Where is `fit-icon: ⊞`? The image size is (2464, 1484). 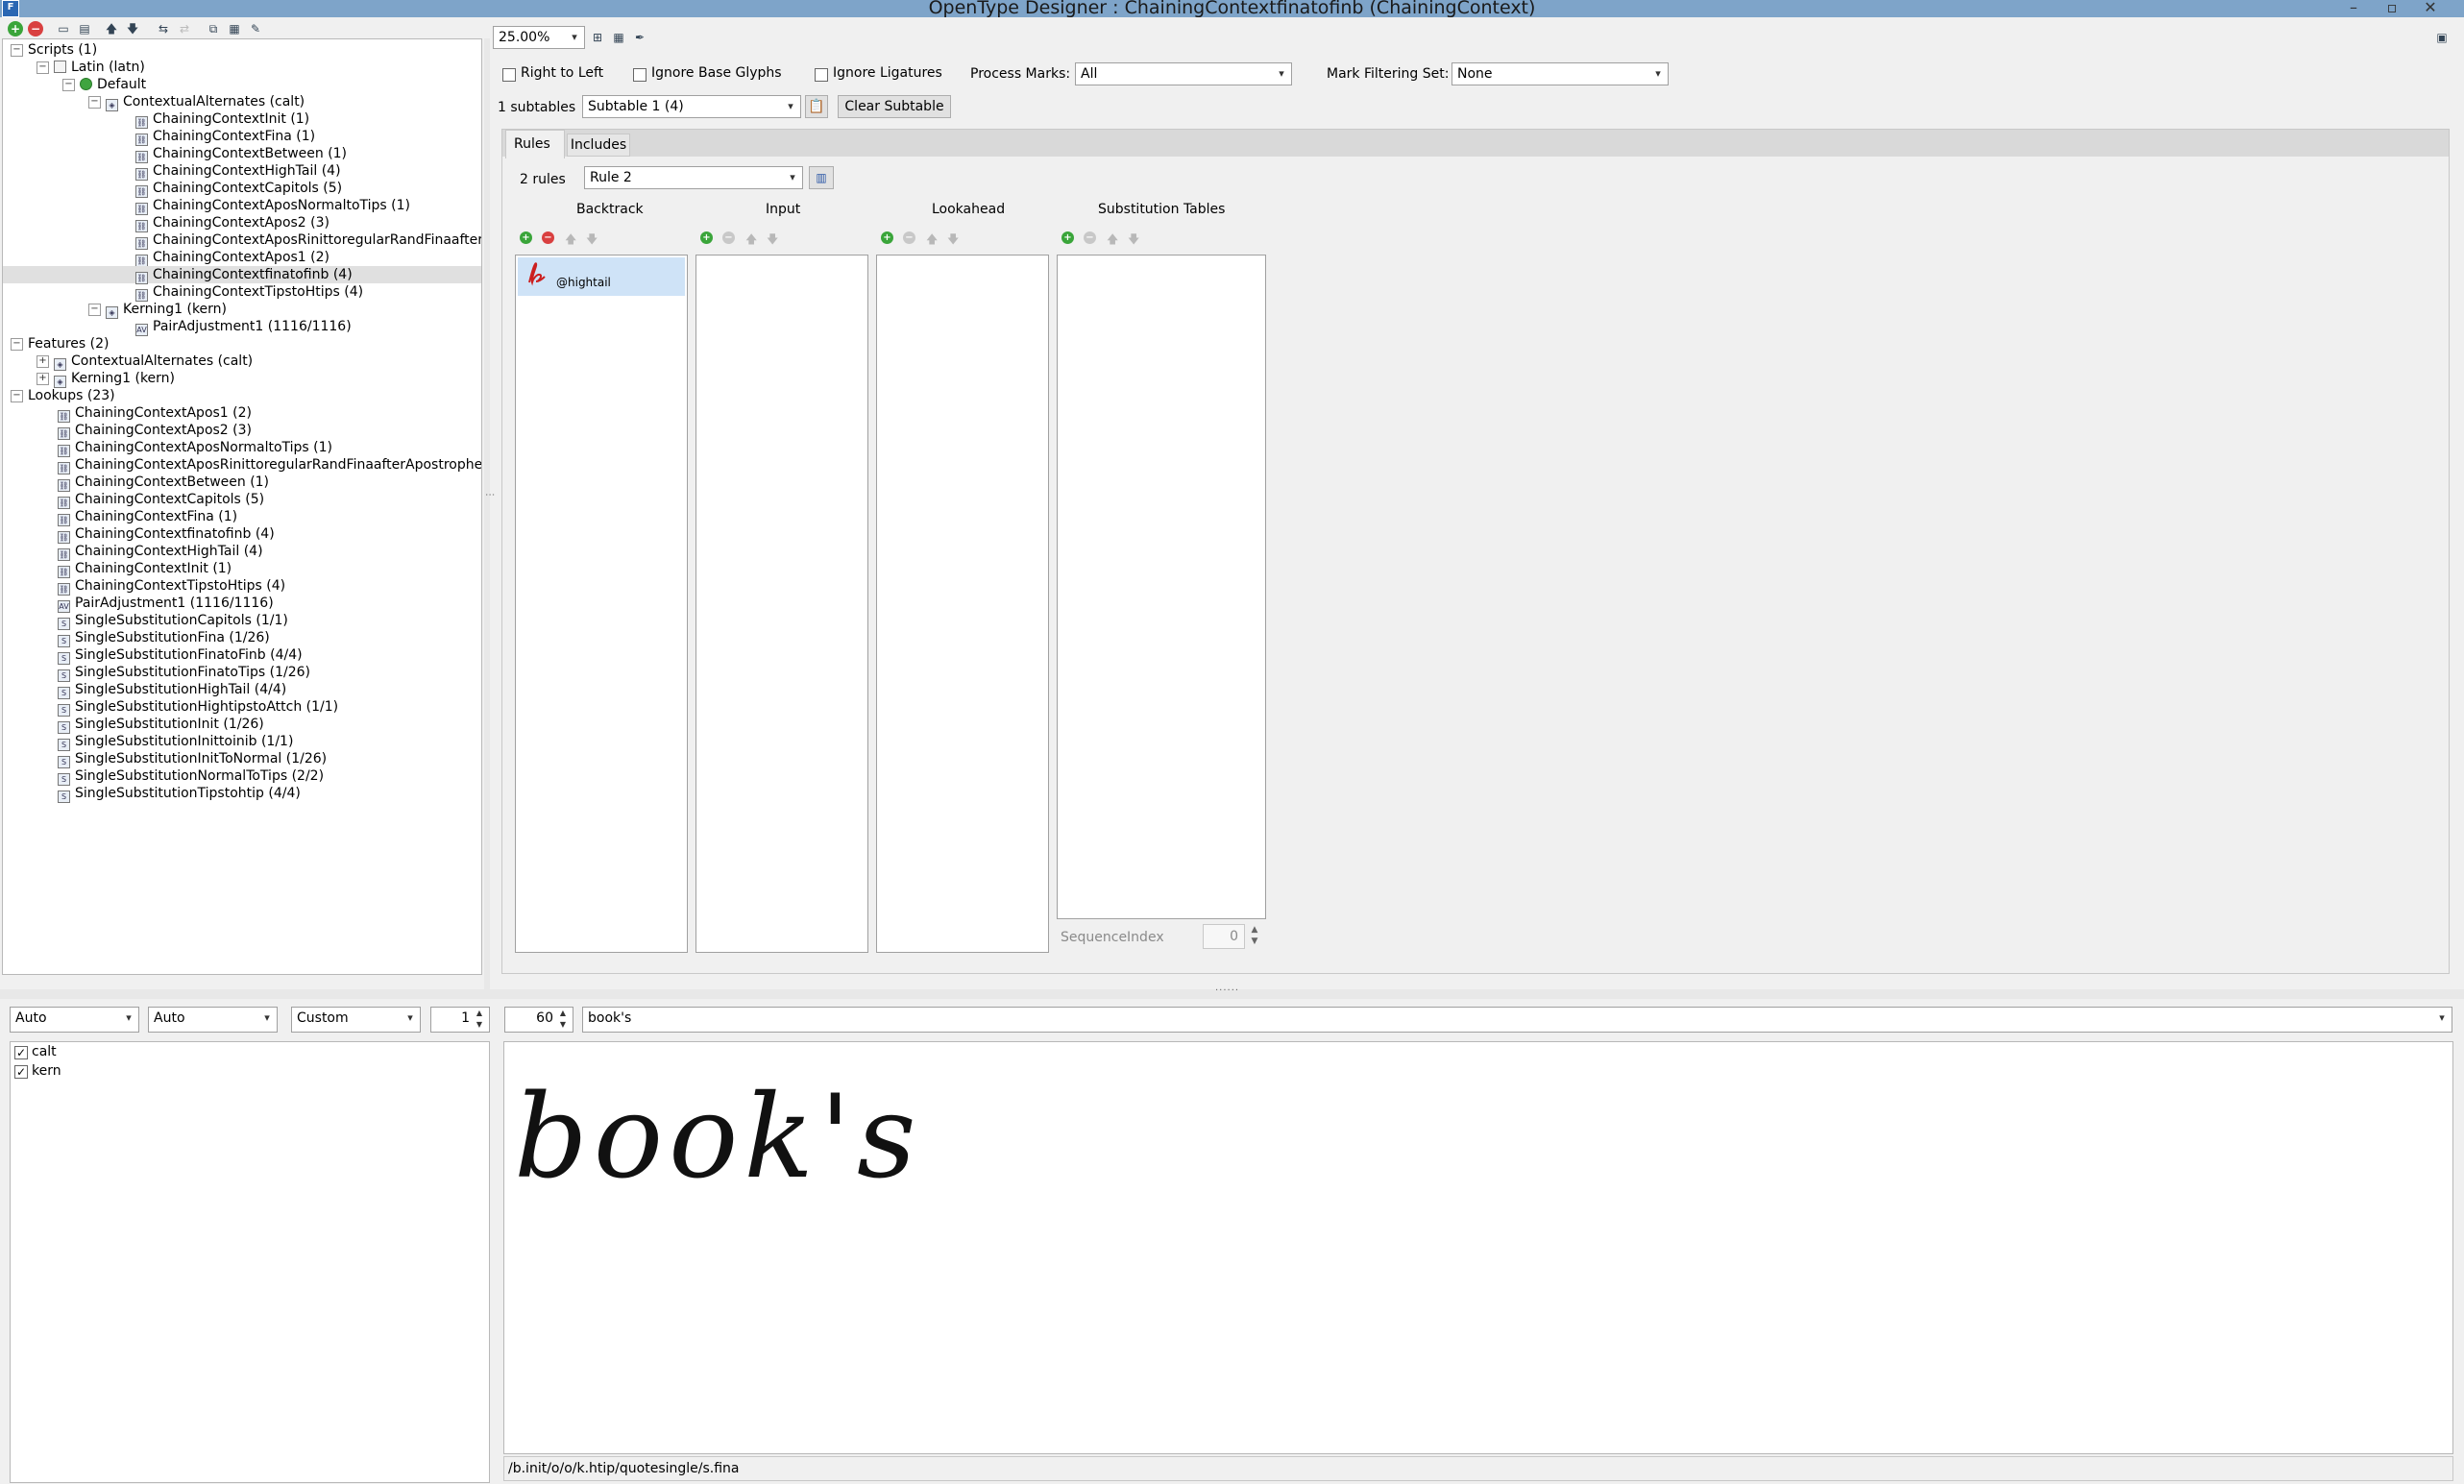 fit-icon: ⊞ is located at coordinates (597, 37).